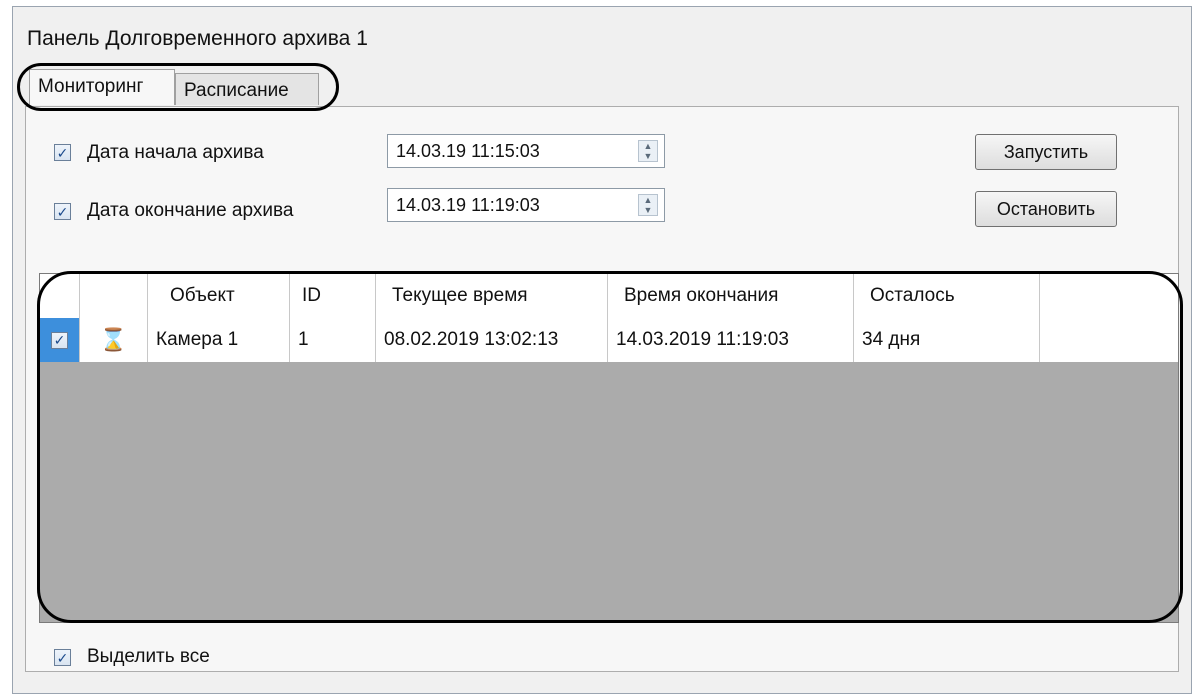 This screenshot has width=1196, height=699. Describe the element at coordinates (197, 38) in the screenshot. I see `window-title: Панель Долговременного архива 1` at that location.